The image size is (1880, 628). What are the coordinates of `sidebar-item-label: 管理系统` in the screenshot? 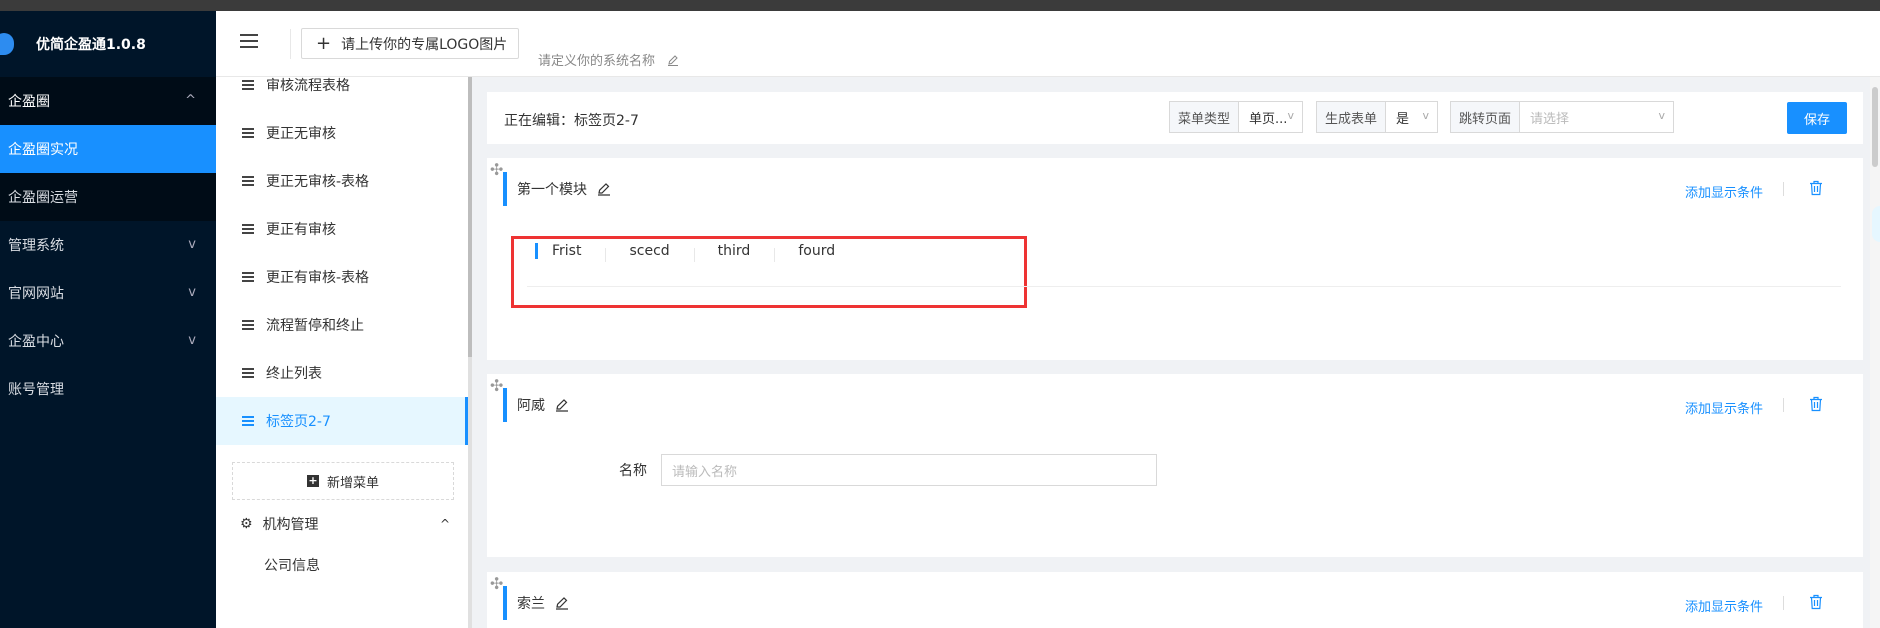 It's located at (36, 246).